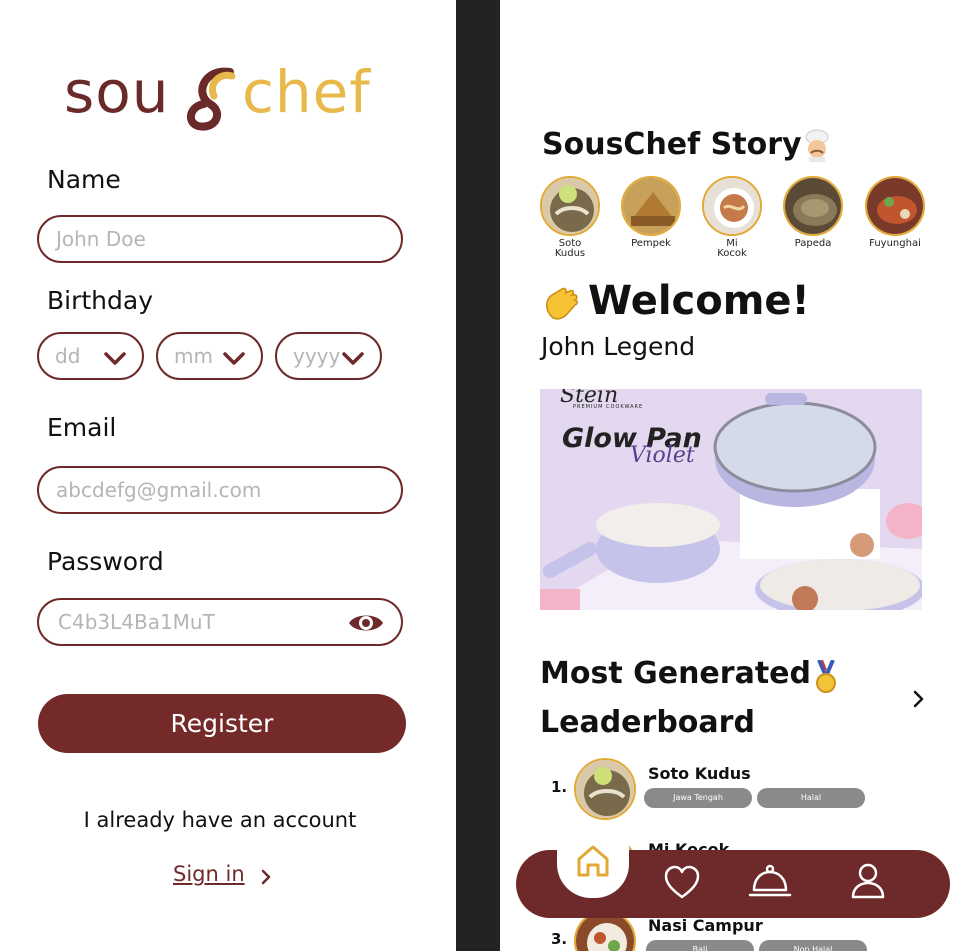 The width and height of the screenshot is (959, 951). I want to click on medal-icon, so click(826, 676).